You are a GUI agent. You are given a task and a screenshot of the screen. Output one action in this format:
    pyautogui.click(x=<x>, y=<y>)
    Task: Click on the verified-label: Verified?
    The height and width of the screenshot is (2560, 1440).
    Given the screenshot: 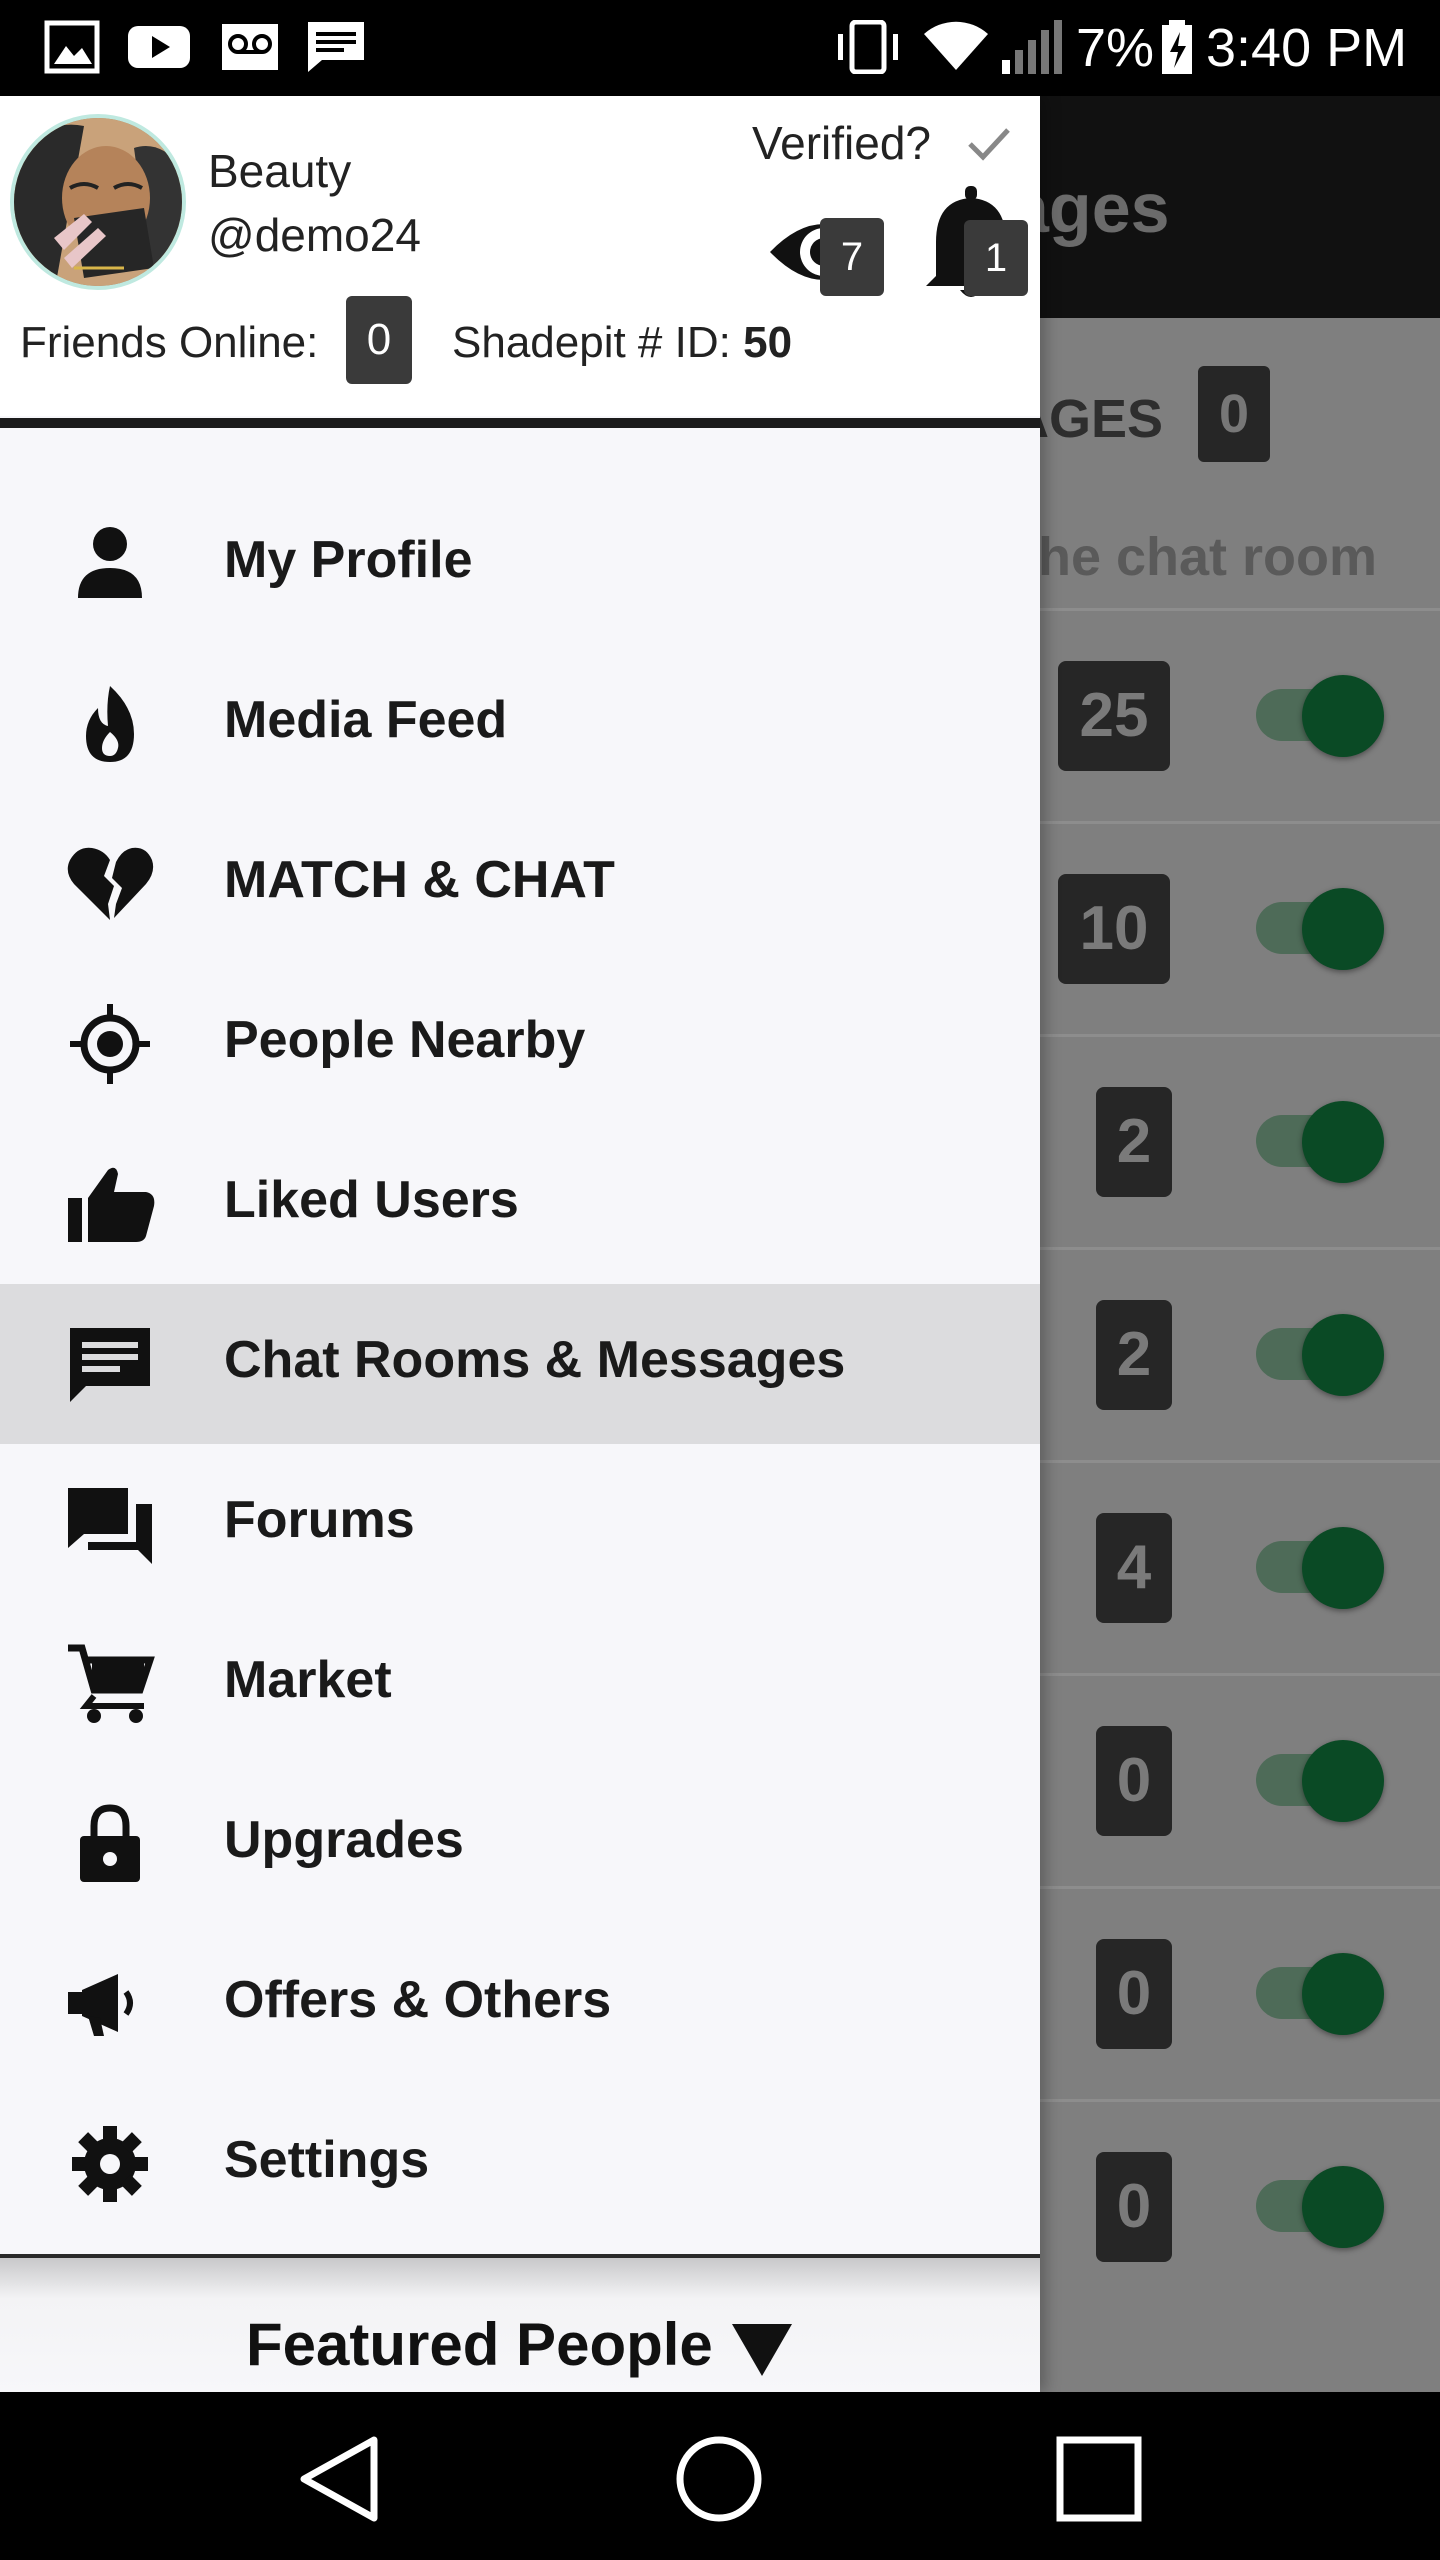 What is the action you would take?
    pyautogui.click(x=841, y=143)
    